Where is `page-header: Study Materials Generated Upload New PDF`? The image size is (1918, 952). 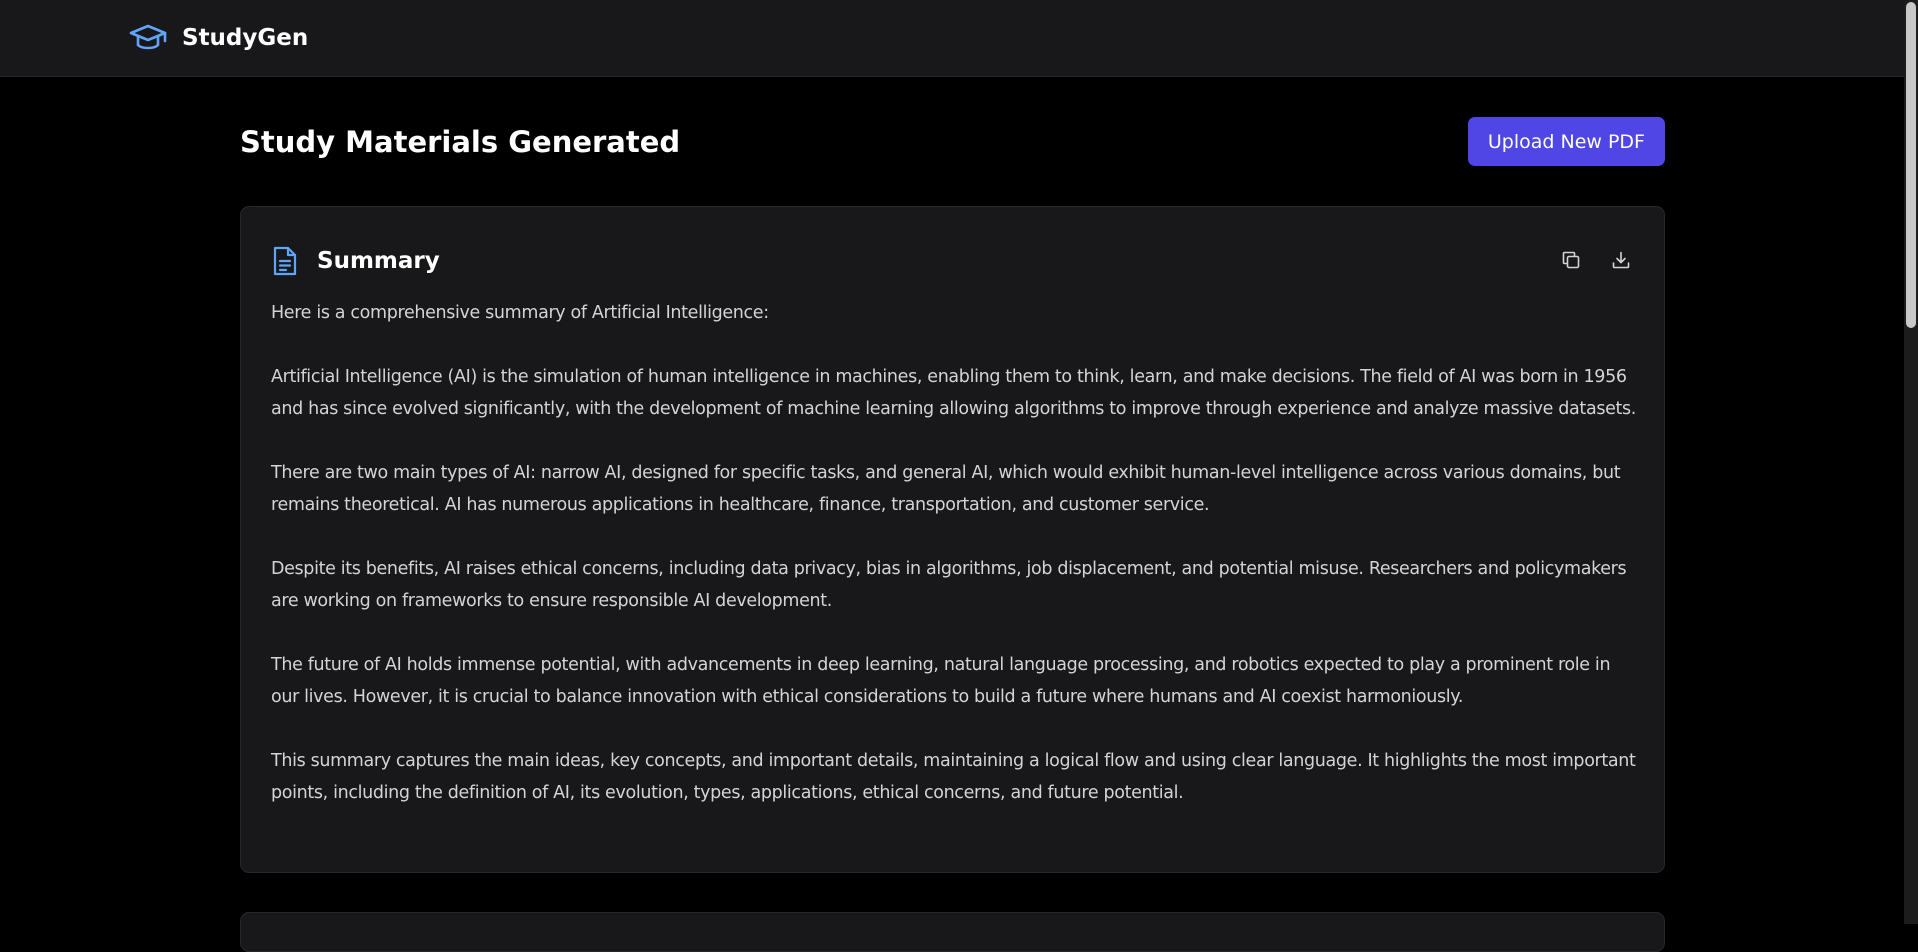 page-header: Study Materials Generated Upload New PDF is located at coordinates (952, 141).